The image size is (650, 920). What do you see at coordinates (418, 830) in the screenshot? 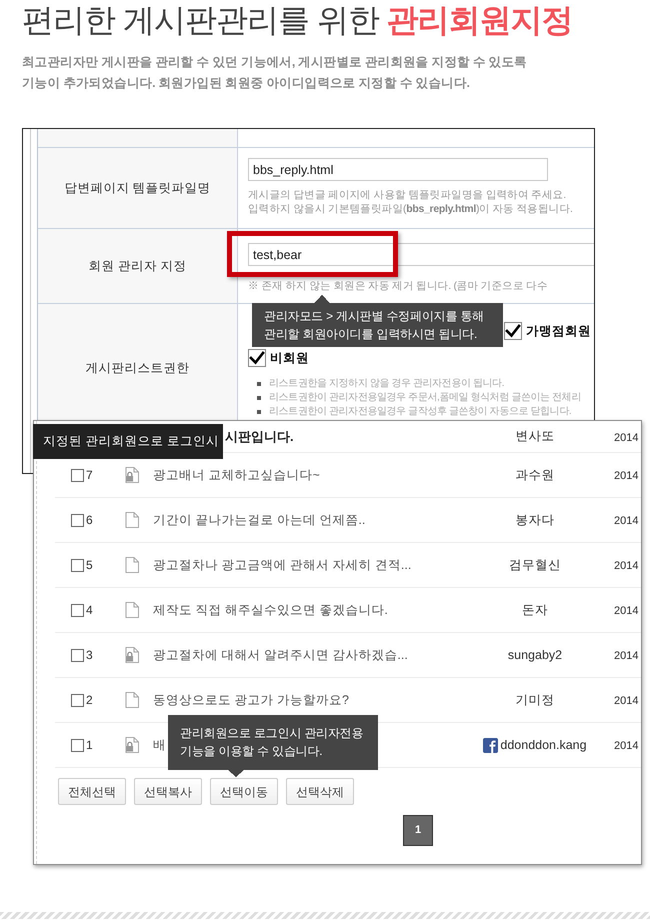
I see `page-button: 1` at bounding box center [418, 830].